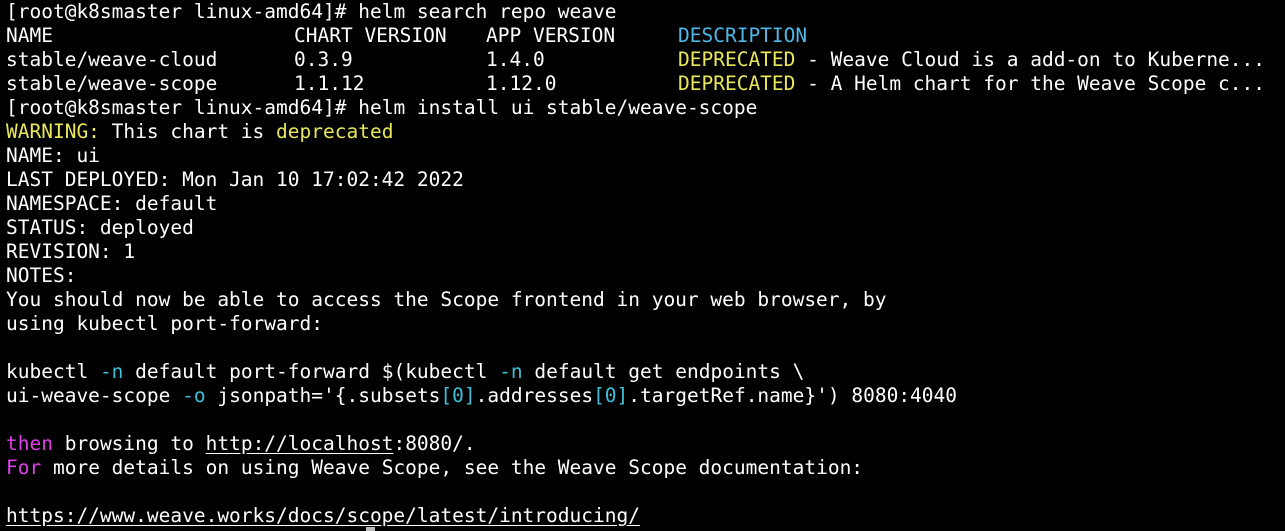 The height and width of the screenshot is (531, 1285). Describe the element at coordinates (551, 35) in the screenshot. I see `header-app-version: APP VERSION` at that location.